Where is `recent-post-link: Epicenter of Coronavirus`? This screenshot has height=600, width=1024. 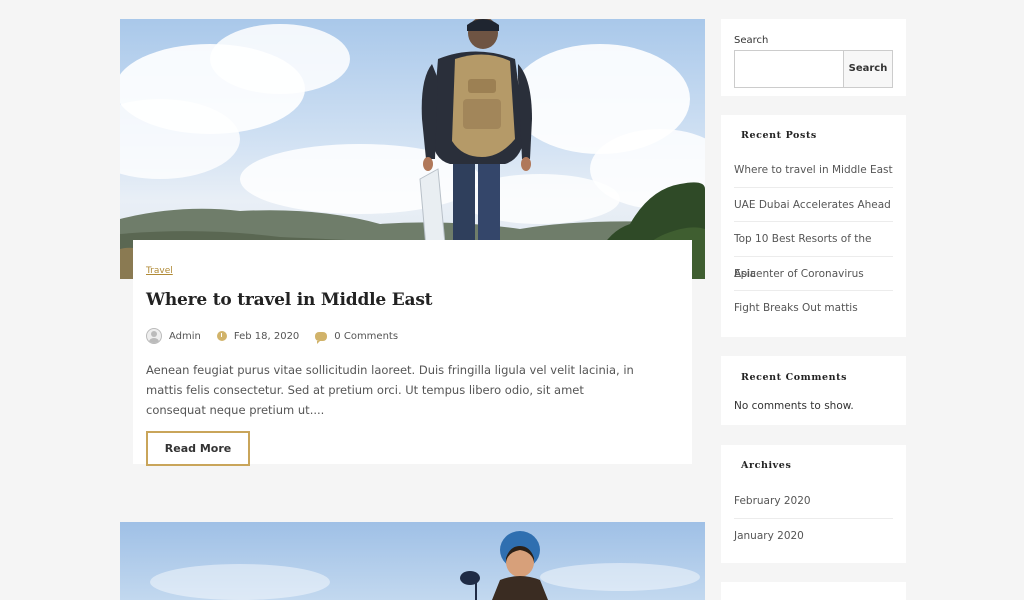
recent-post-link: Epicenter of Coronavirus is located at coordinates (813, 274).